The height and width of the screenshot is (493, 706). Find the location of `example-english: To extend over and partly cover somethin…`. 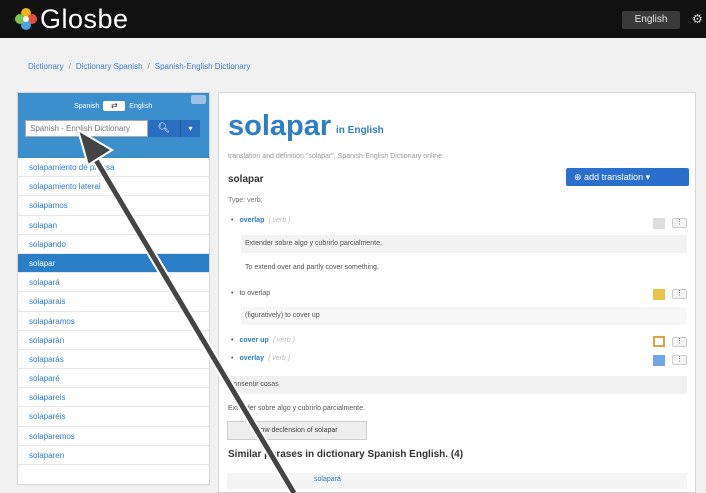

example-english: To extend over and partly cover somethin… is located at coordinates (312, 267).